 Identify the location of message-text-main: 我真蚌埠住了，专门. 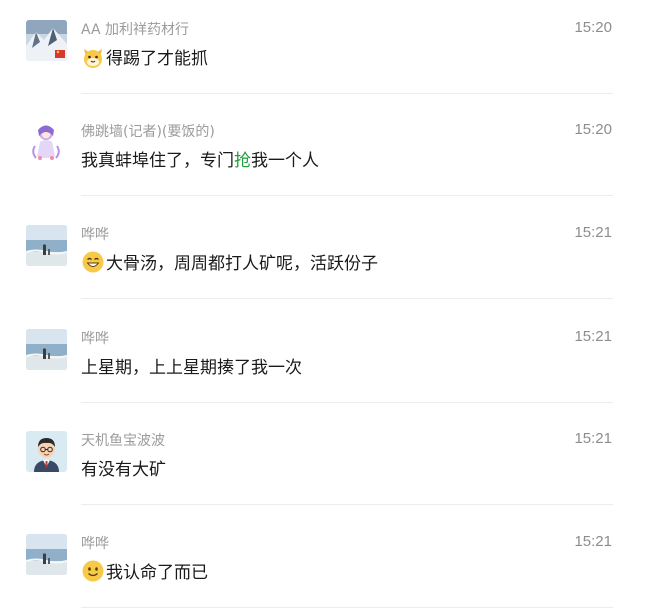
(157, 161).